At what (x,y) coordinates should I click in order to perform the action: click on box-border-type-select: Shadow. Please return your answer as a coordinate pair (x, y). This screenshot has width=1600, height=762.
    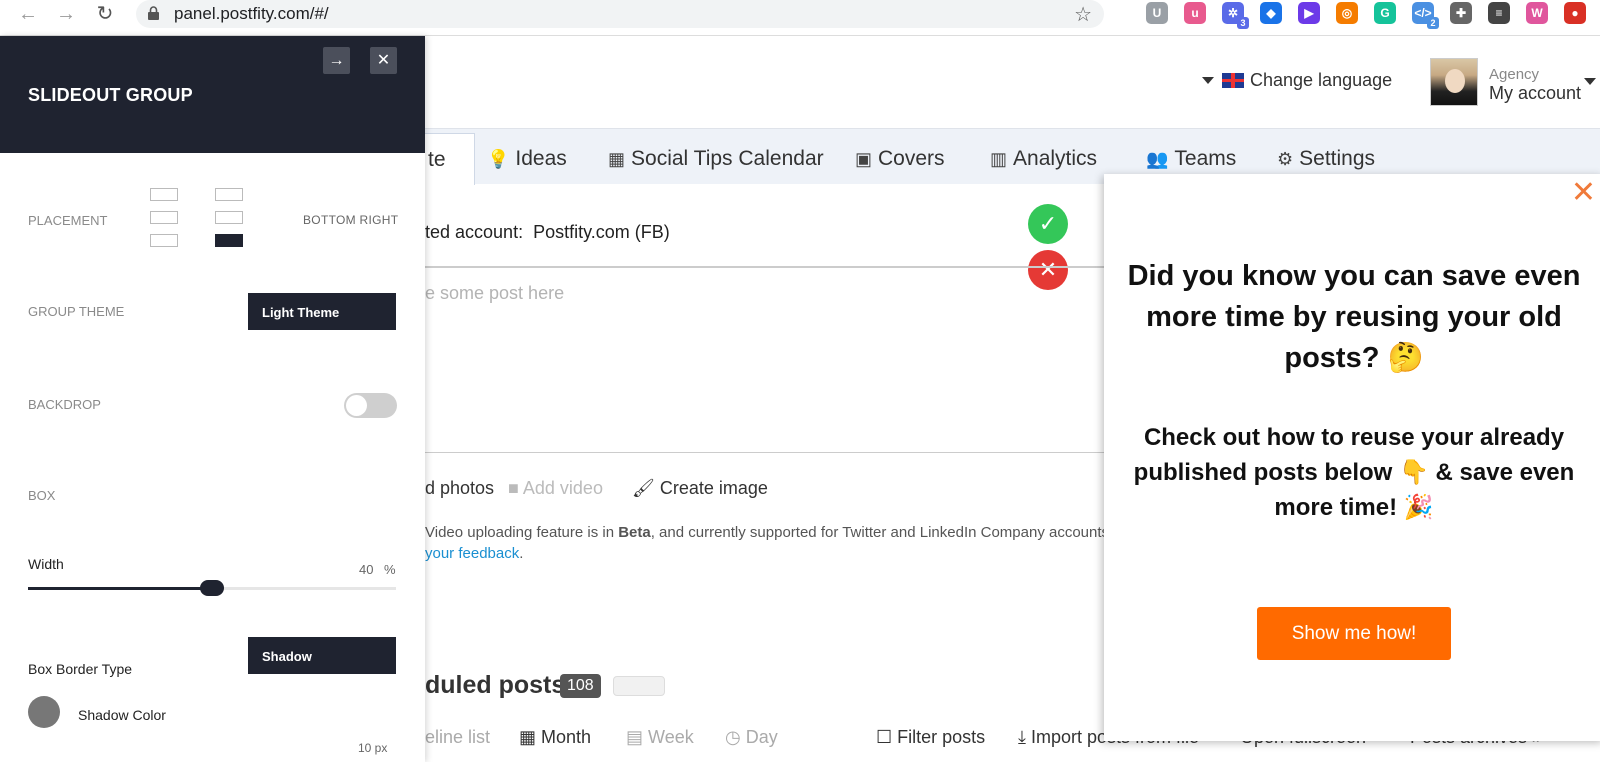
    Looking at the image, I should click on (322, 655).